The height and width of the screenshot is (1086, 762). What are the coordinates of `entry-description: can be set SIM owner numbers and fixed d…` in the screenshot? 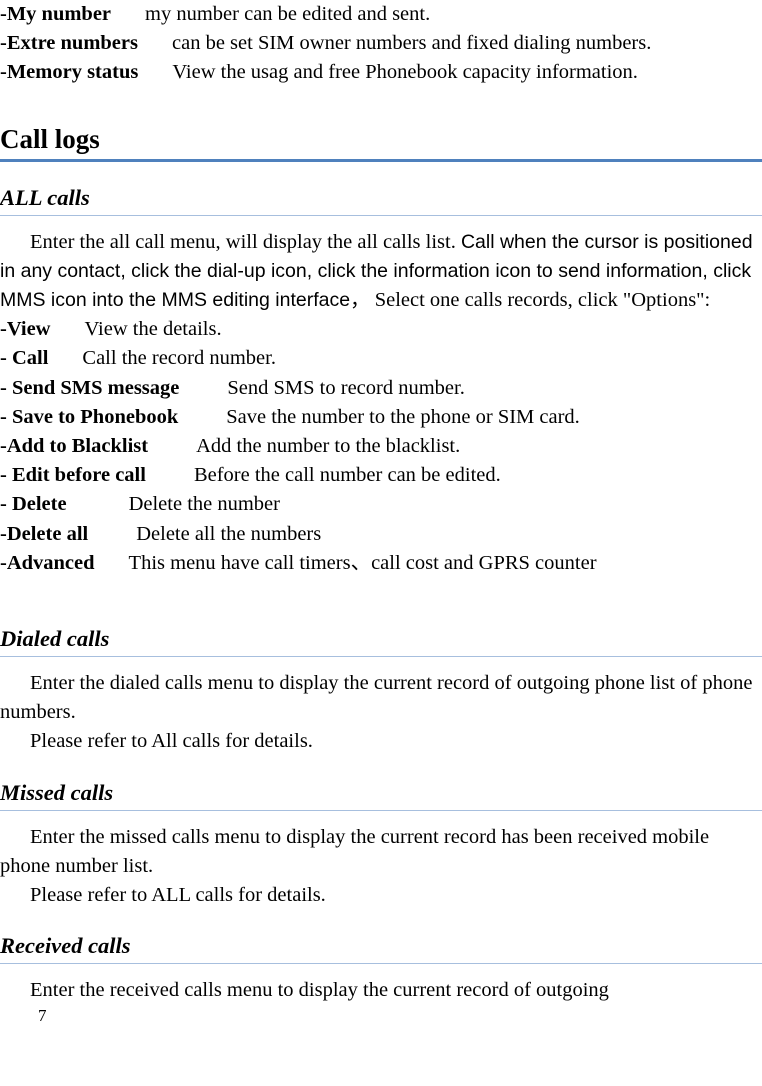 It's located at (412, 43).